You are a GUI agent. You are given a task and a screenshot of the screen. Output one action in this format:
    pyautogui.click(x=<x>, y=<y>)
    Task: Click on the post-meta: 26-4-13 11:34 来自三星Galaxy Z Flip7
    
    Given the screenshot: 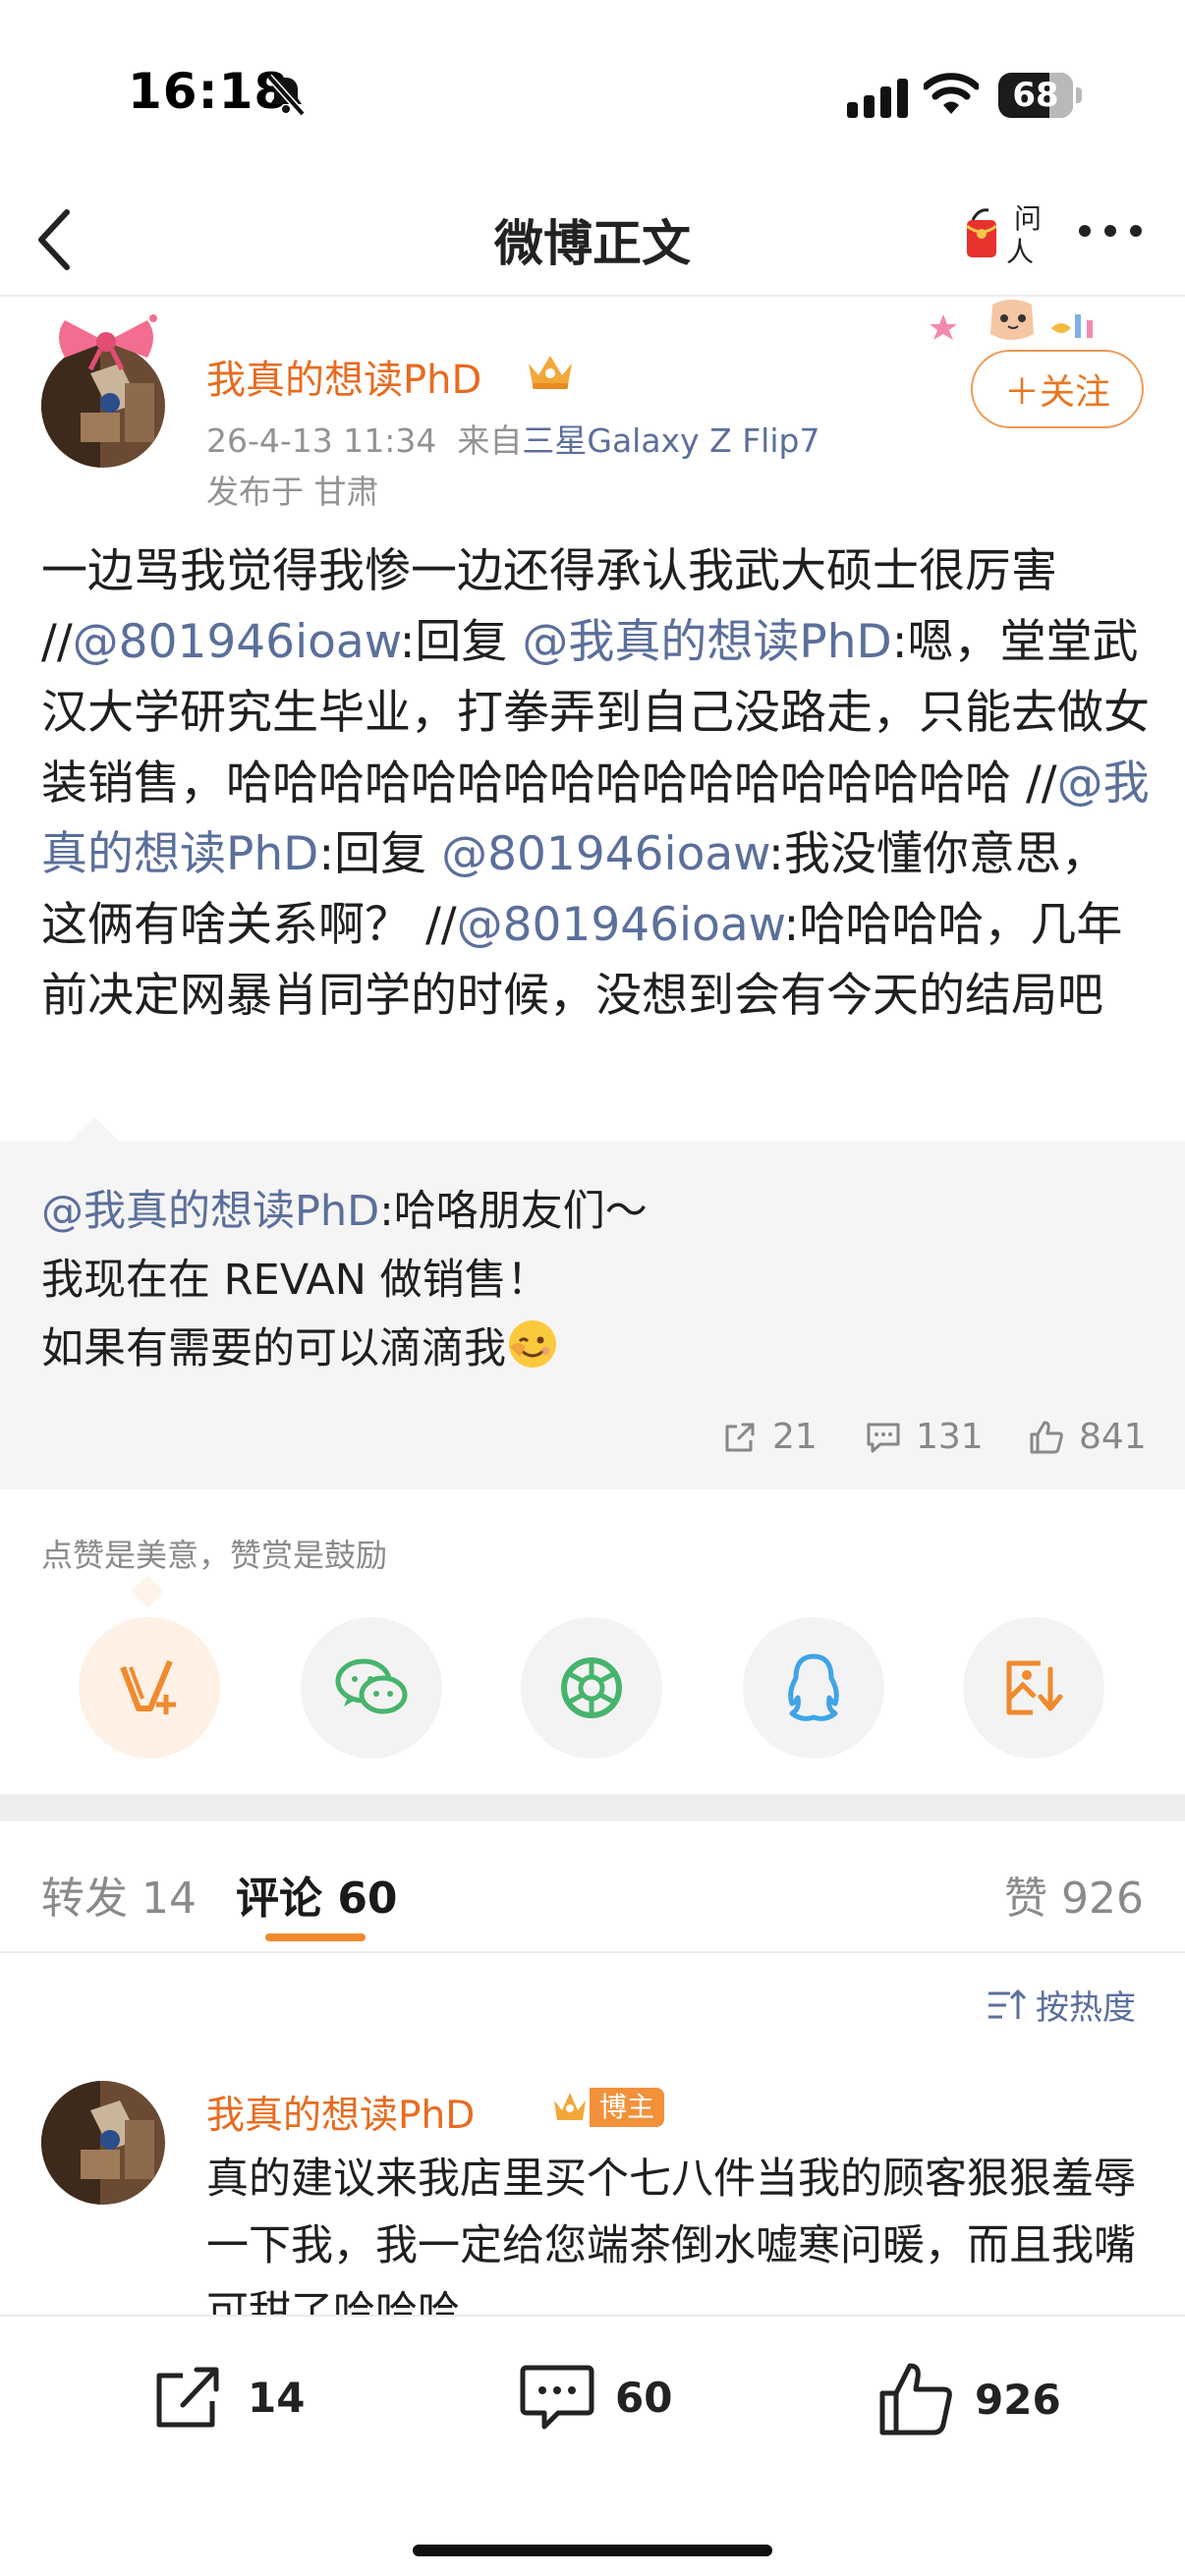 What is the action you would take?
    pyautogui.click(x=513, y=438)
    